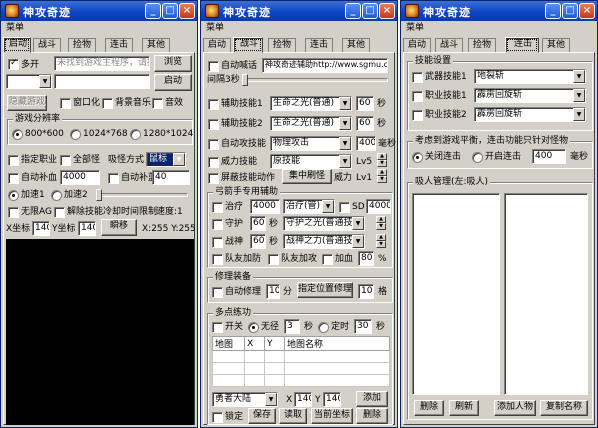 This screenshot has width=598, height=428. What do you see at coordinates (113, 178) in the screenshot?
I see `auto-mp-checkbox` at bounding box center [113, 178].